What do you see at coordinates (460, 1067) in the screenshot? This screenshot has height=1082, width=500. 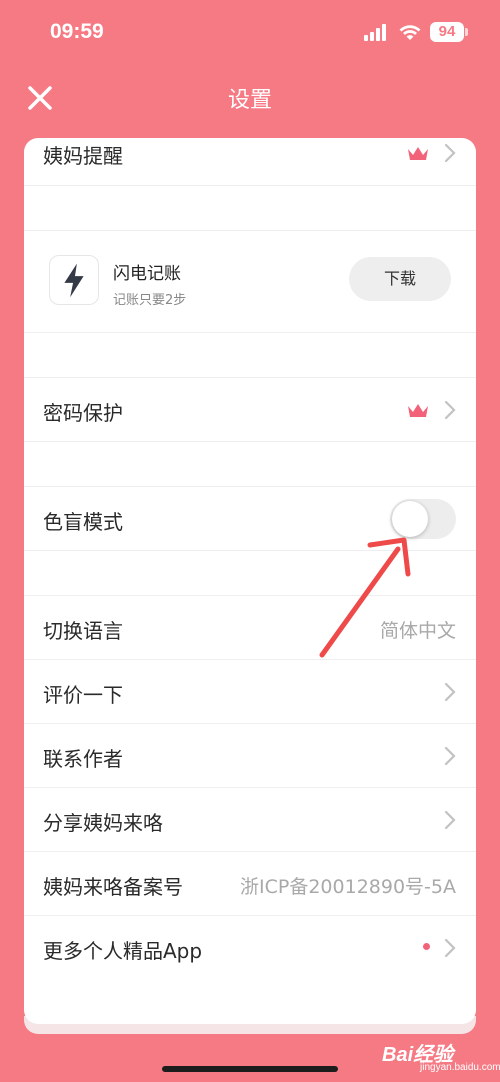 I see `watermark-url: jingyan.baidu.com` at bounding box center [460, 1067].